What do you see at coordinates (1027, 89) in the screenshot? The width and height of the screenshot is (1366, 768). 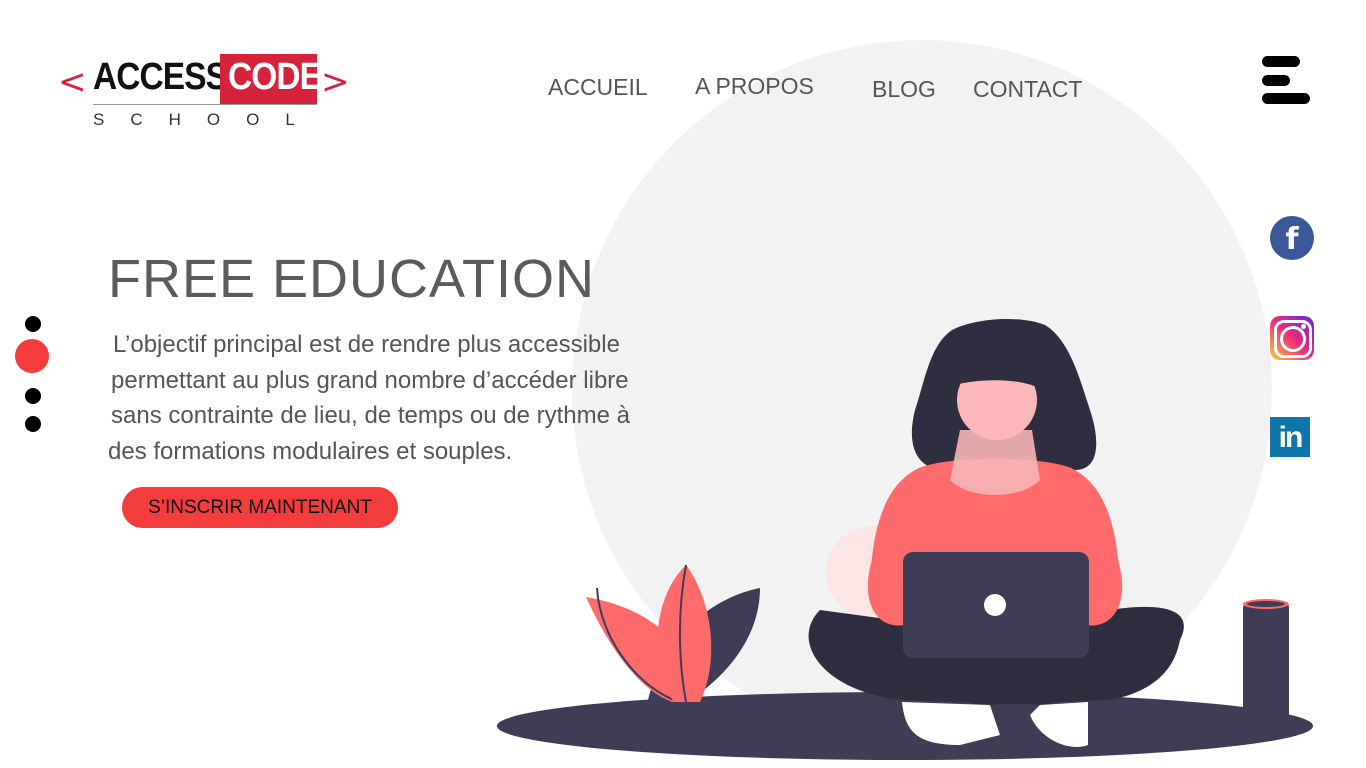 I see `nav-contact: CONTACT` at bounding box center [1027, 89].